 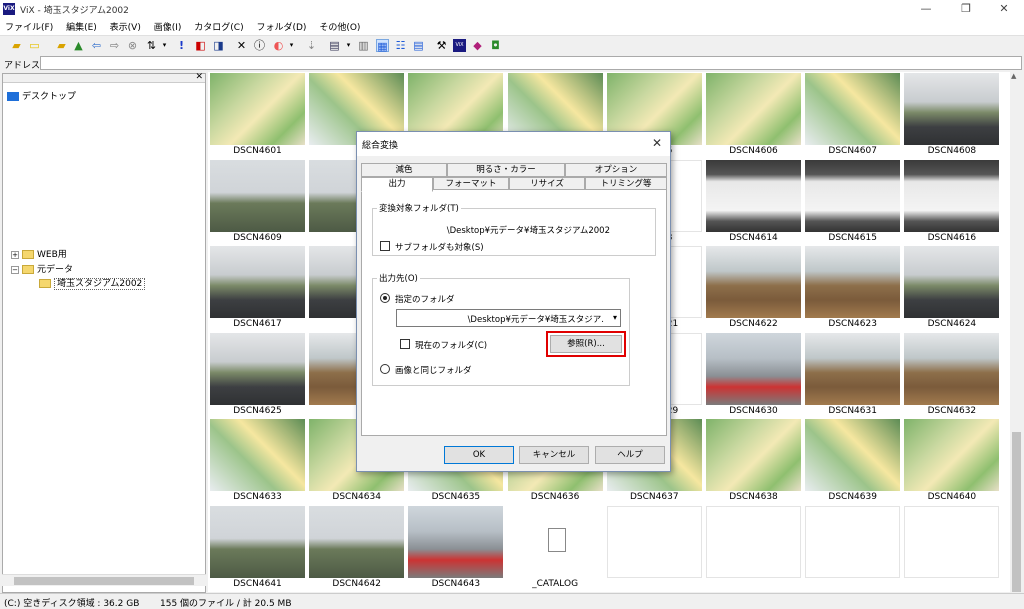 What do you see at coordinates (61, 45) in the screenshot?
I see `new-folder-icon: ▰` at bounding box center [61, 45].